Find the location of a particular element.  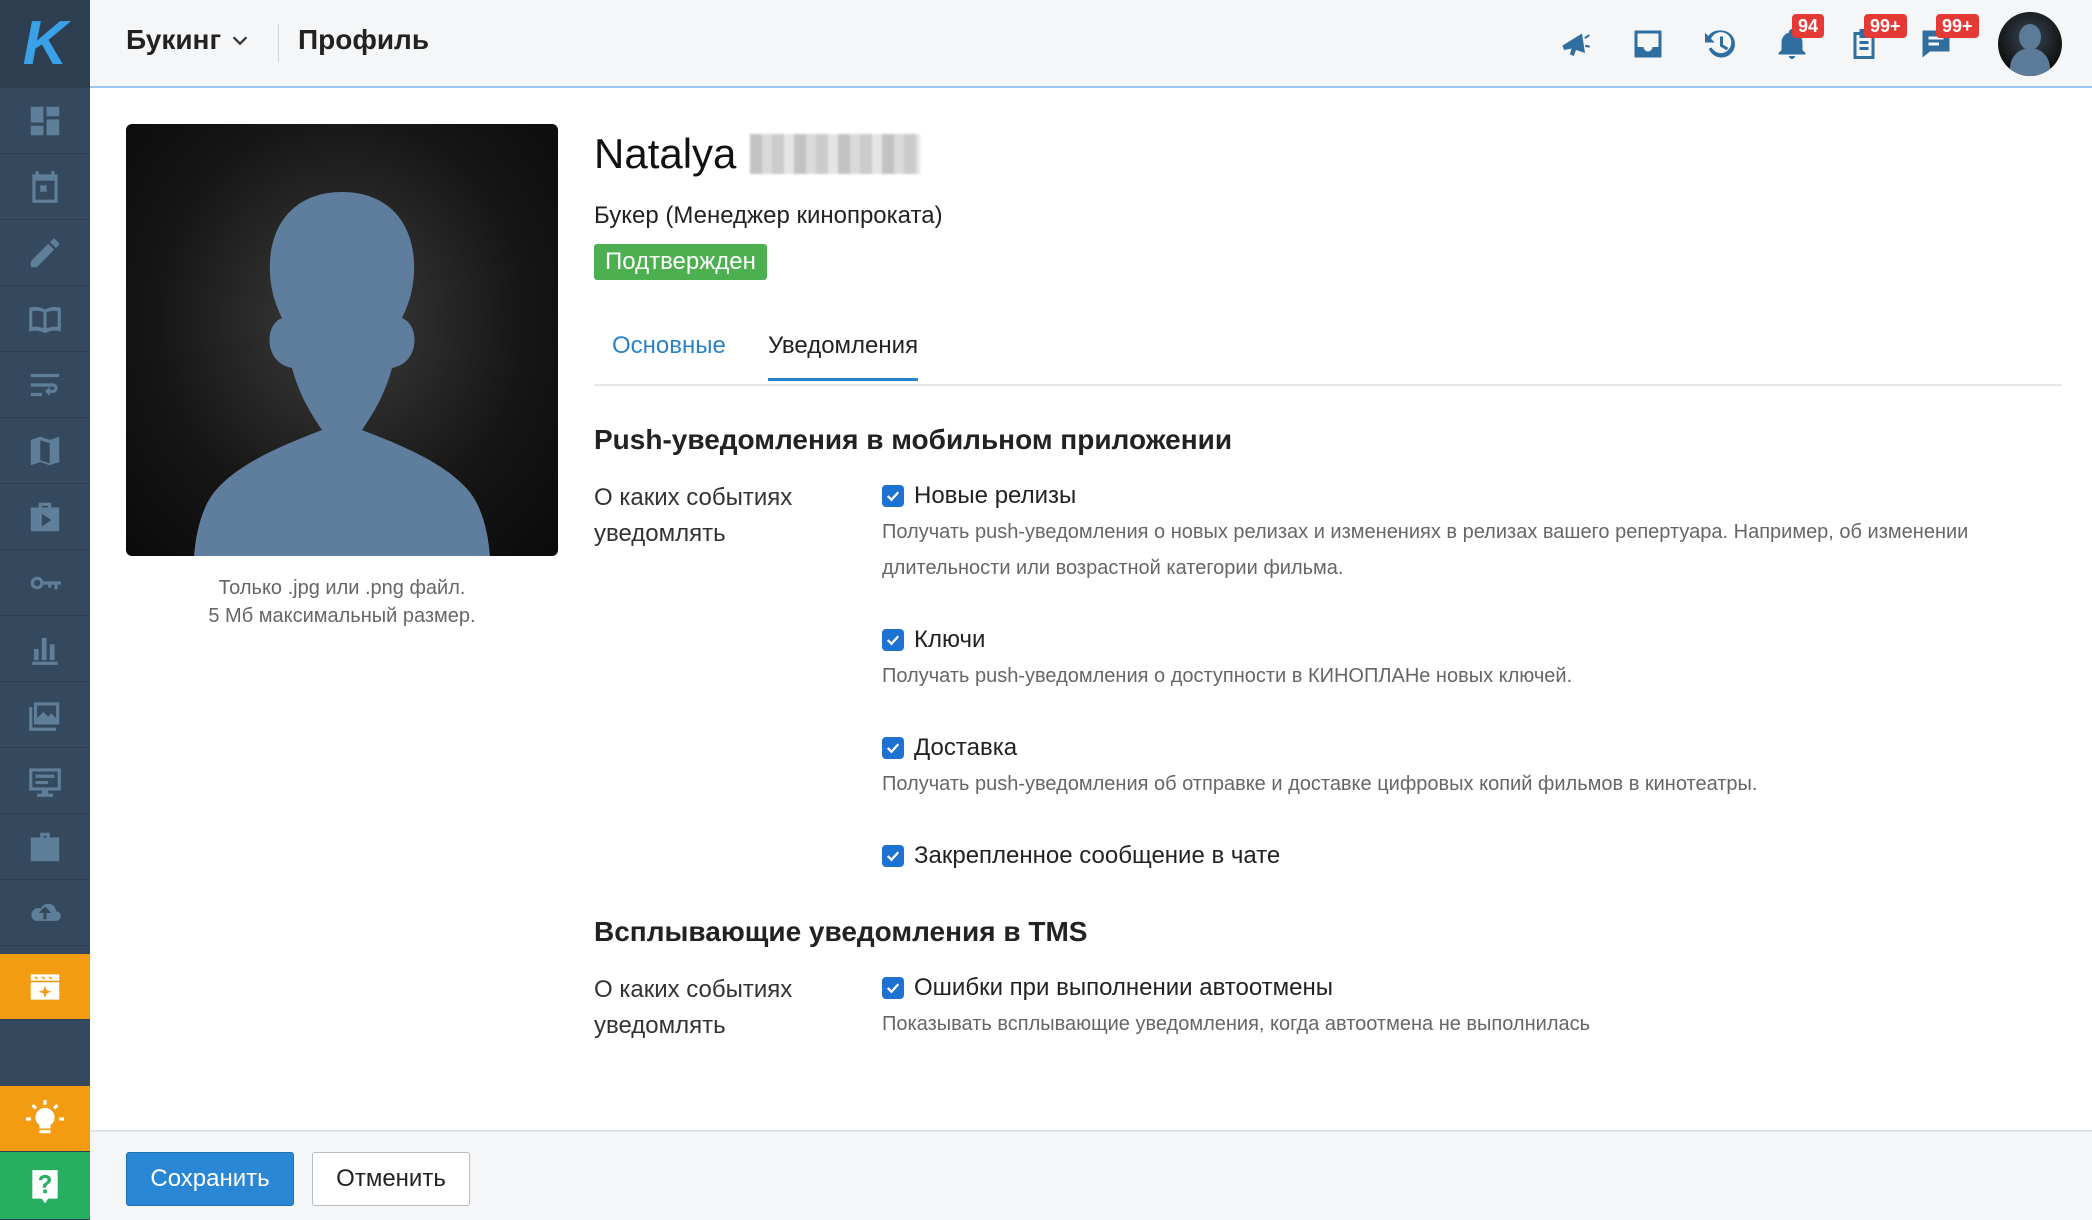

sidebar-item-list is located at coordinates (45, 385).